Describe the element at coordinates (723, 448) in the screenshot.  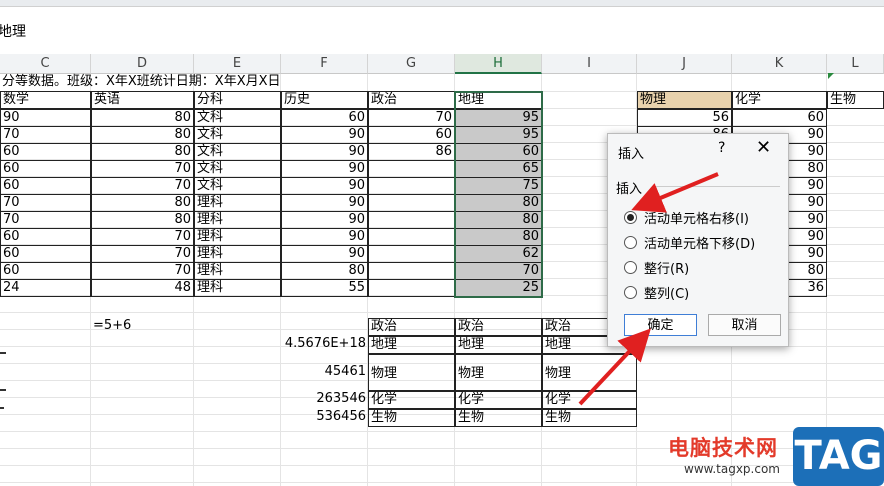
I see `watermark-site-name: 电脑技术网` at that location.